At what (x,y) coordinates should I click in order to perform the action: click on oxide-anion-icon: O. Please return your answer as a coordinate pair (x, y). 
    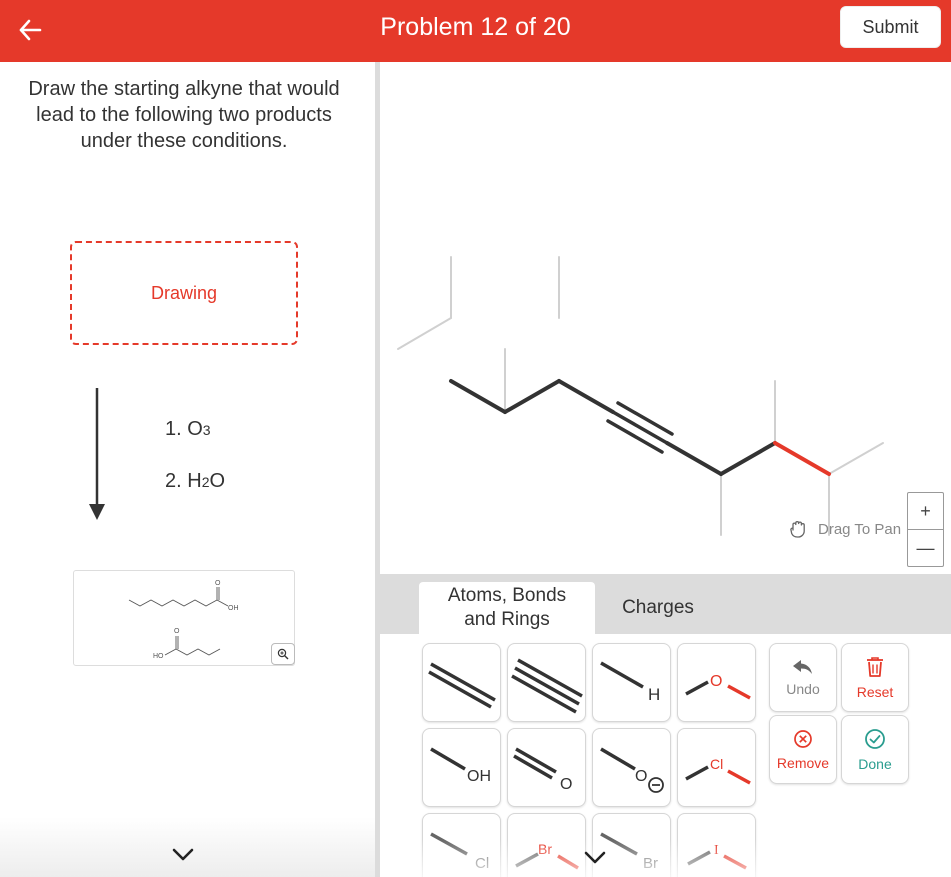
    Looking at the image, I should click on (632, 770).